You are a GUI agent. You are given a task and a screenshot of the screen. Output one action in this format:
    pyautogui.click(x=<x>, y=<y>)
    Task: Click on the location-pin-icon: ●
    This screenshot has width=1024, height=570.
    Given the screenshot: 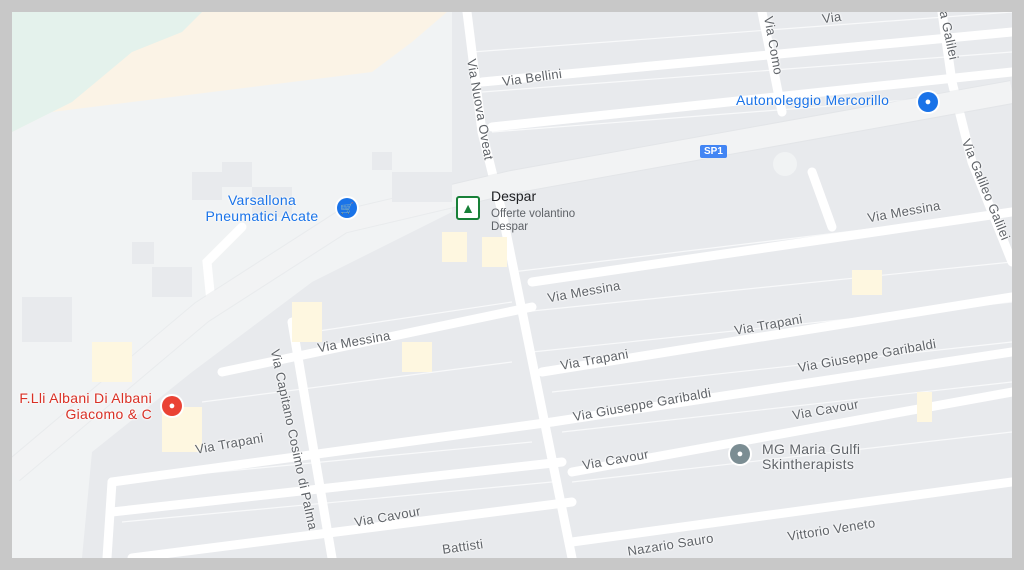 What is the action you would take?
    pyautogui.click(x=172, y=406)
    